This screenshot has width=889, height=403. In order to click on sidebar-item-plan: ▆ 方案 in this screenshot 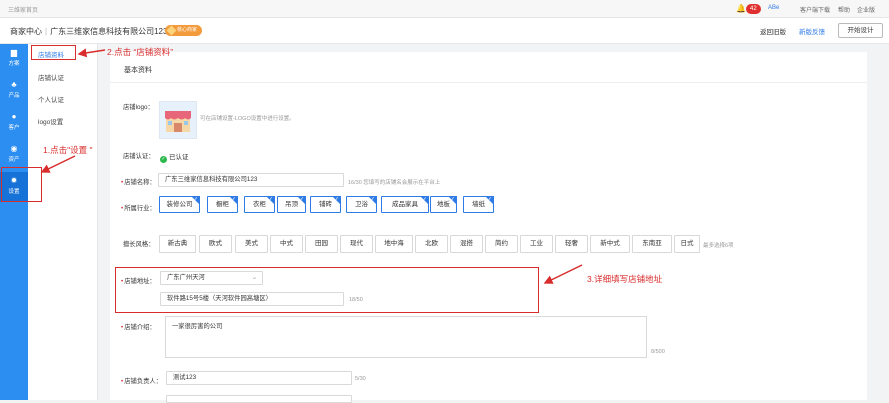, I will do `click(14, 59)`.